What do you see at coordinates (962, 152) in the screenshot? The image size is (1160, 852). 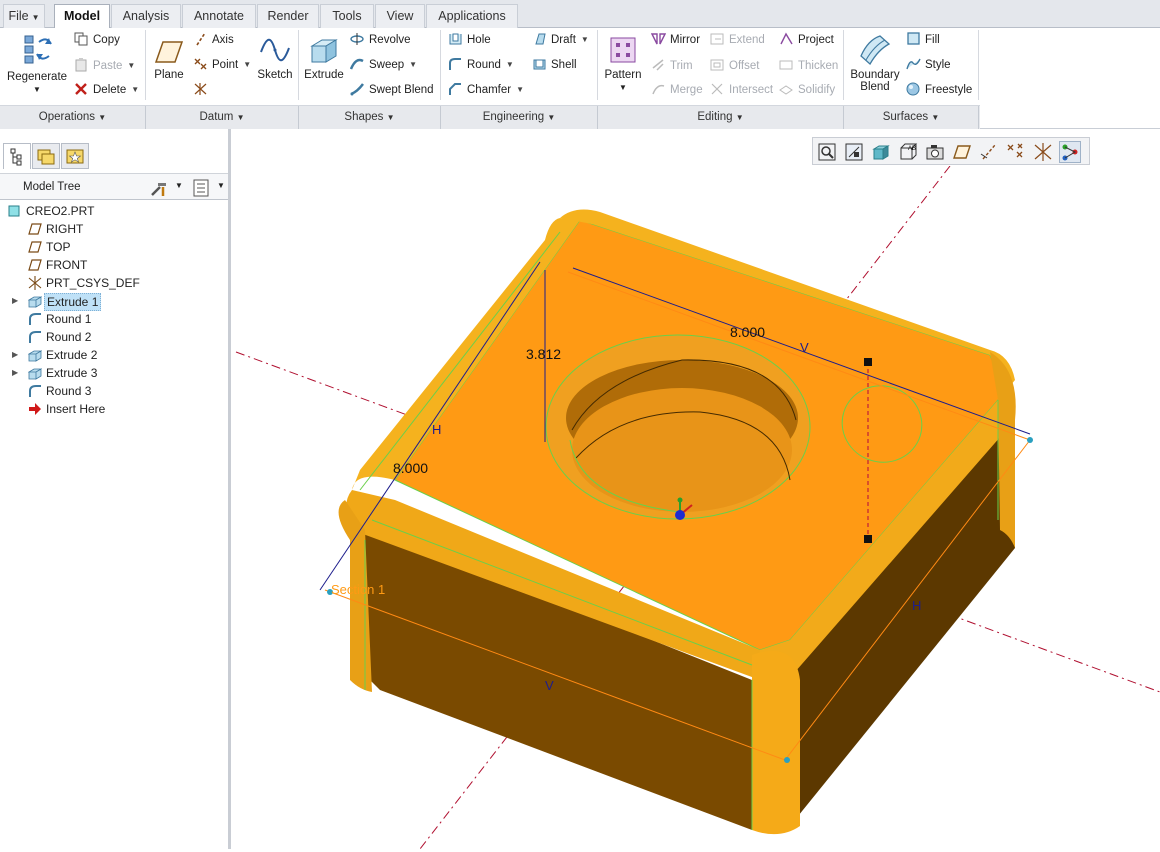 I see `datum-display-button` at bounding box center [962, 152].